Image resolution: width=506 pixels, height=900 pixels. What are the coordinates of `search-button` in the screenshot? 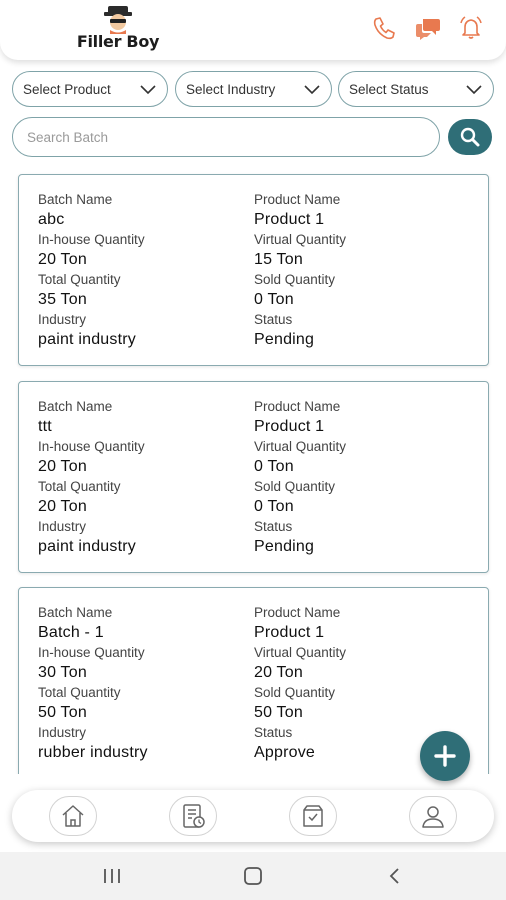 It's located at (470, 137).